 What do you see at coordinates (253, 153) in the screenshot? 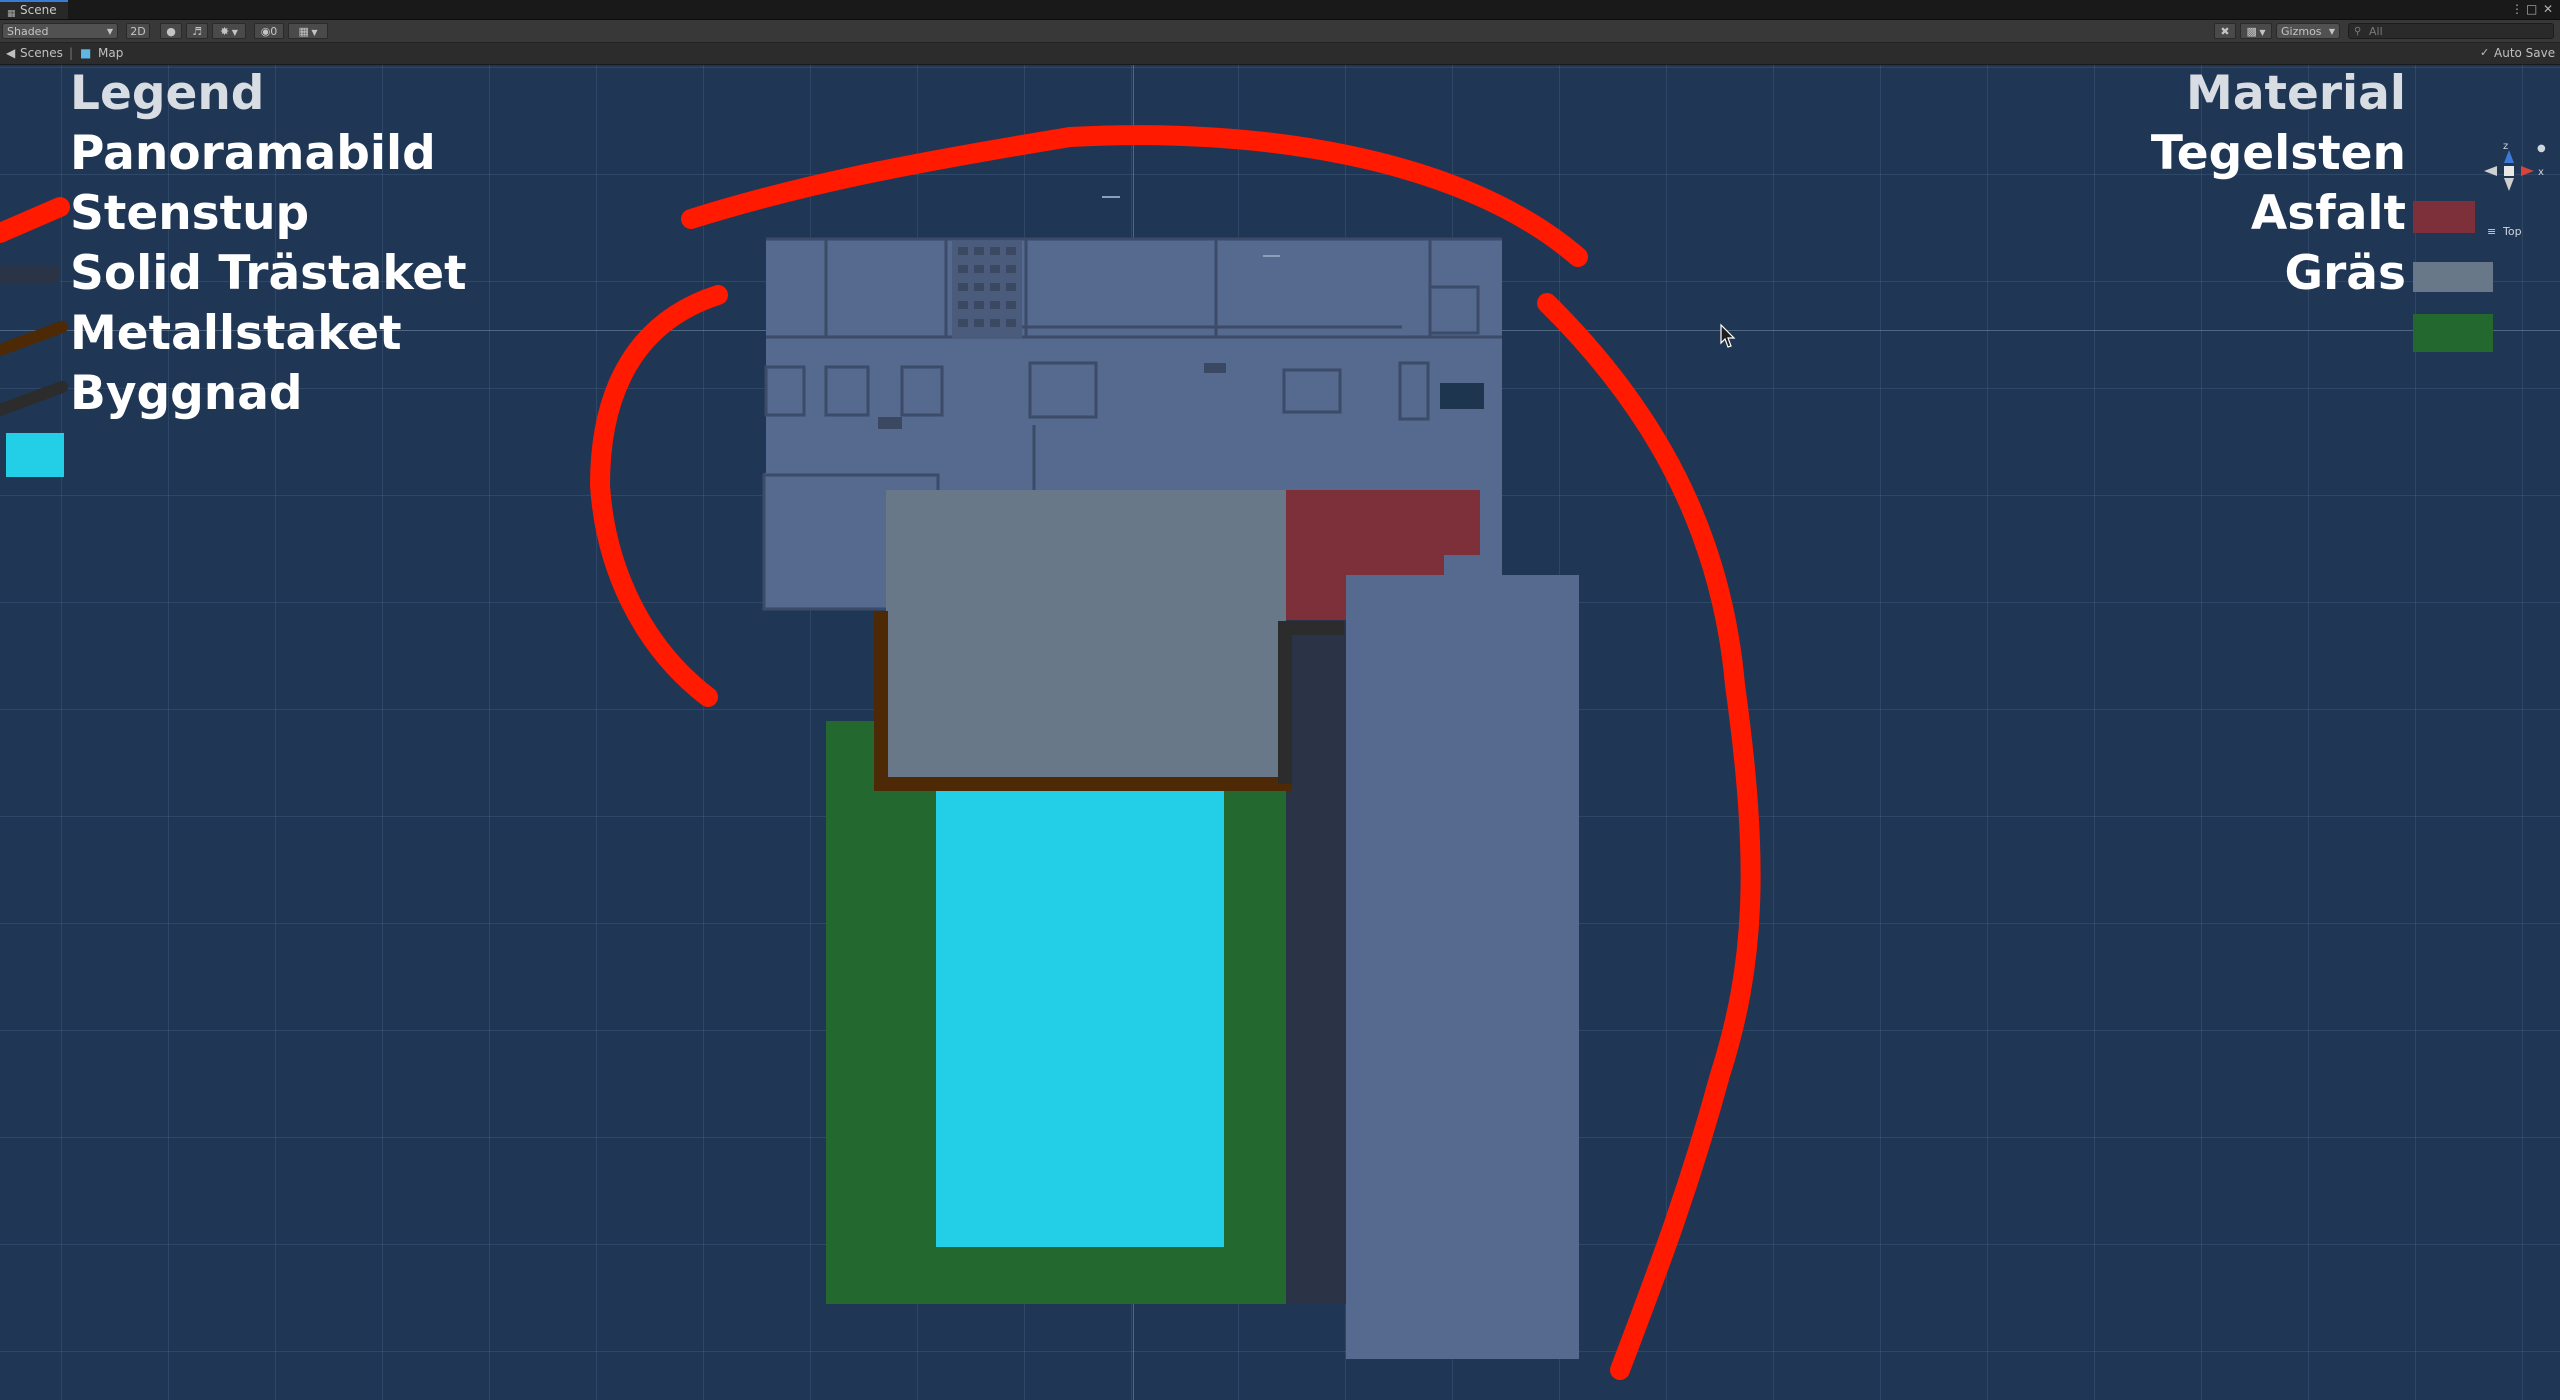
I see `legend-item-panoramabild: Panoramabild` at bounding box center [253, 153].